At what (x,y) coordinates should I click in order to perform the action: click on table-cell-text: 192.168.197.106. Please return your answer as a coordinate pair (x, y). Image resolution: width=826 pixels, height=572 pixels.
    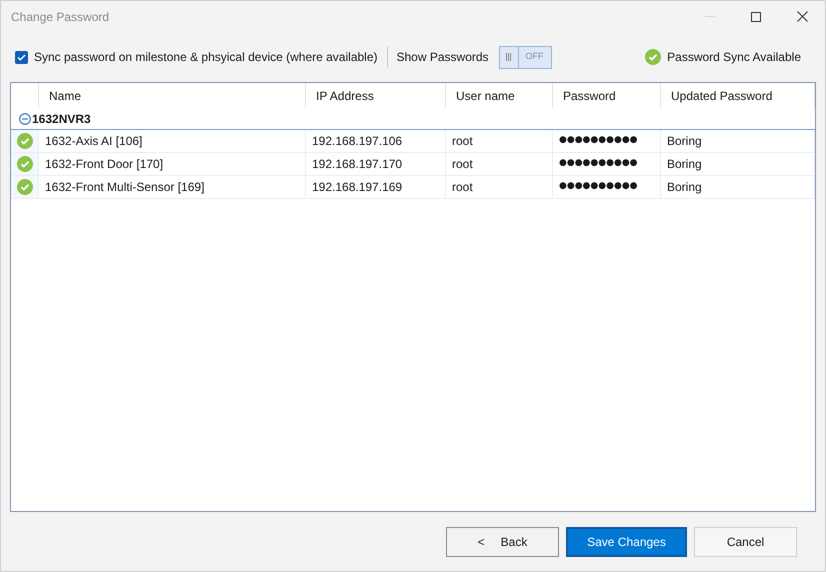
    Looking at the image, I should click on (357, 141).